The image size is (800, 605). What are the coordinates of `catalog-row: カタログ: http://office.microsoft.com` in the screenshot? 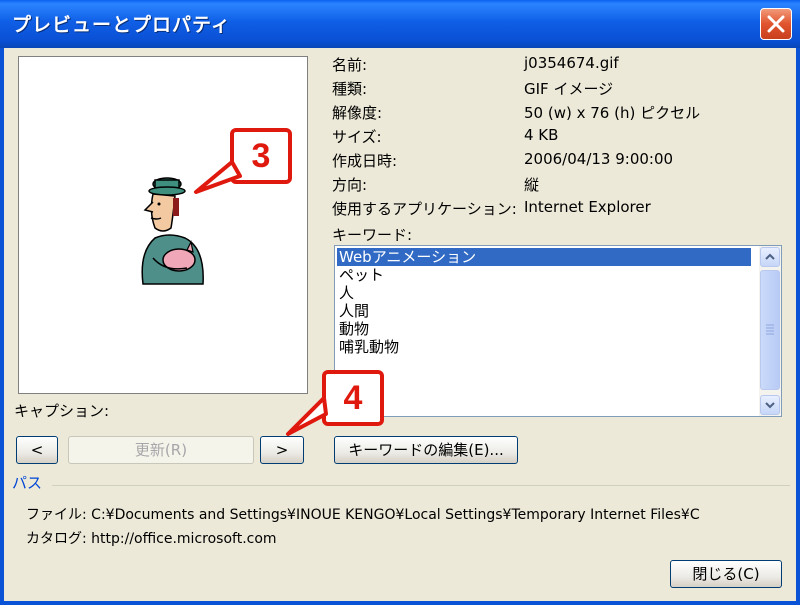 It's located at (151, 538).